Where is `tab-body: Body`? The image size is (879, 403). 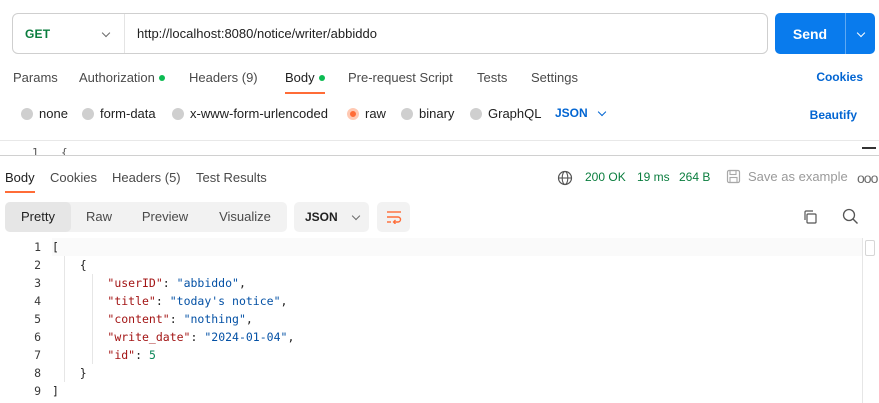
tab-body: Body is located at coordinates (305, 77).